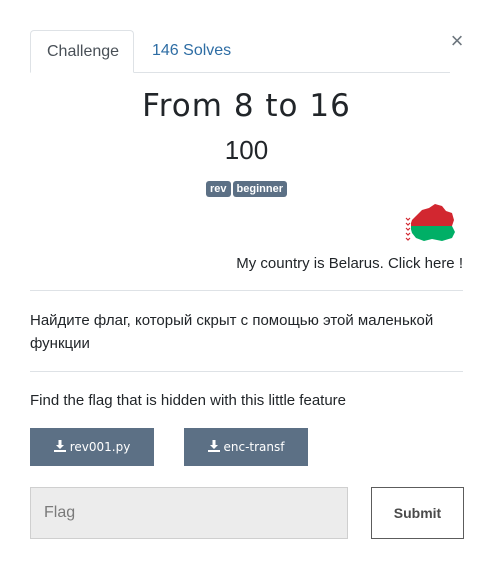 The height and width of the screenshot is (581, 493). Describe the element at coordinates (82, 51) in the screenshot. I see `tab-challenge: Challenge` at that location.